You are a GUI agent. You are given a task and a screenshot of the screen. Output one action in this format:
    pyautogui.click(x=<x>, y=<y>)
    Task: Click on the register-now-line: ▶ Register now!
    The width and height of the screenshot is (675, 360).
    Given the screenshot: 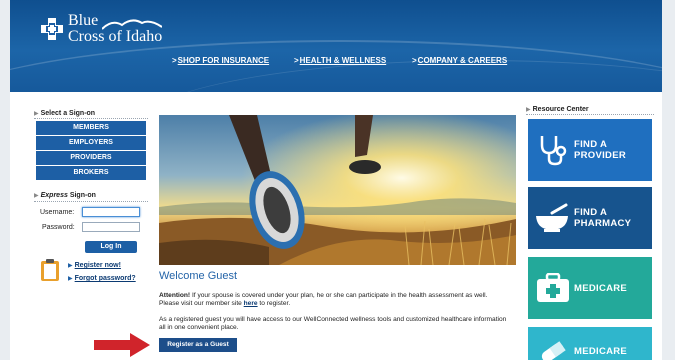 What is the action you would take?
    pyautogui.click(x=94, y=265)
    